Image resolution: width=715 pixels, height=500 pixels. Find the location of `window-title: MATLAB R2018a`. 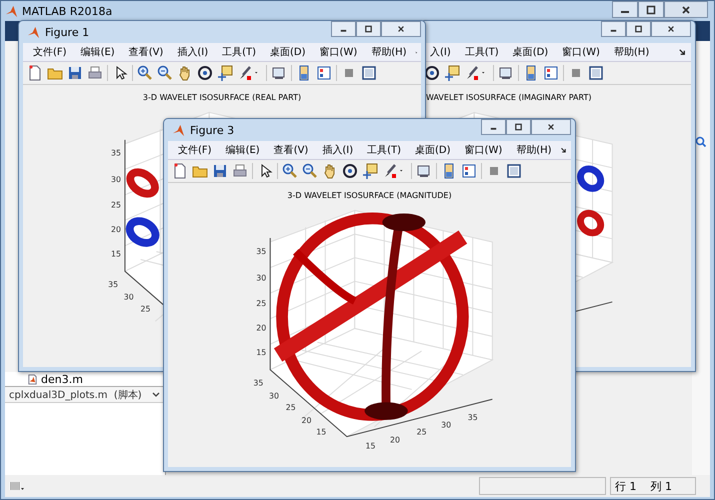

window-title: MATLAB R2018a is located at coordinates (67, 11).